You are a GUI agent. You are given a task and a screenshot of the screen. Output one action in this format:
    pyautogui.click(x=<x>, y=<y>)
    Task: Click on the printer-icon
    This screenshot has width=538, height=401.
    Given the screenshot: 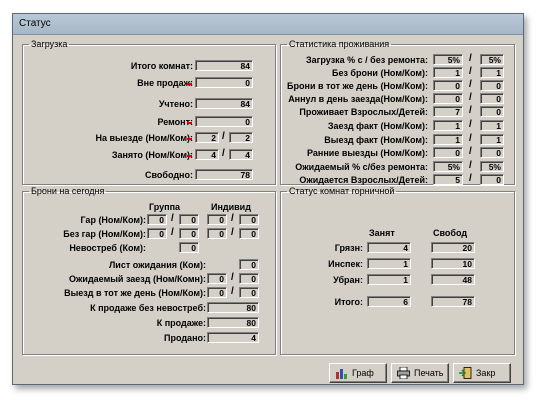 What is the action you would take?
    pyautogui.click(x=403, y=373)
    